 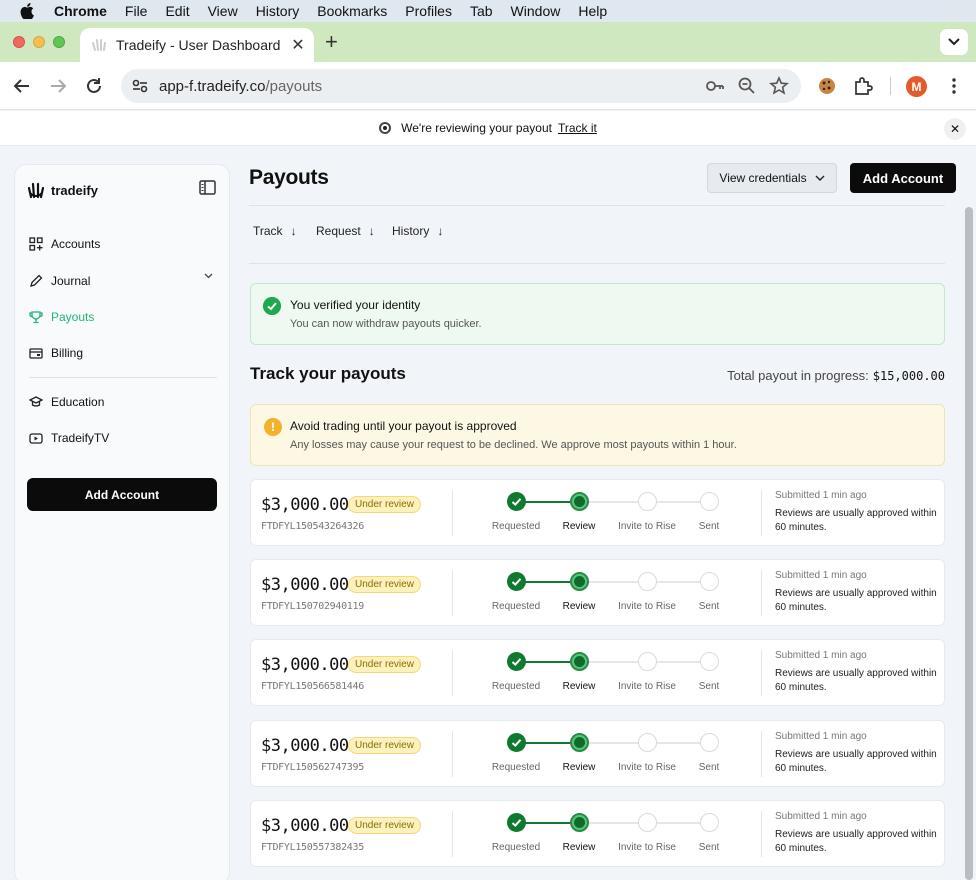 I want to click on reload-icon, so click(x=94, y=86).